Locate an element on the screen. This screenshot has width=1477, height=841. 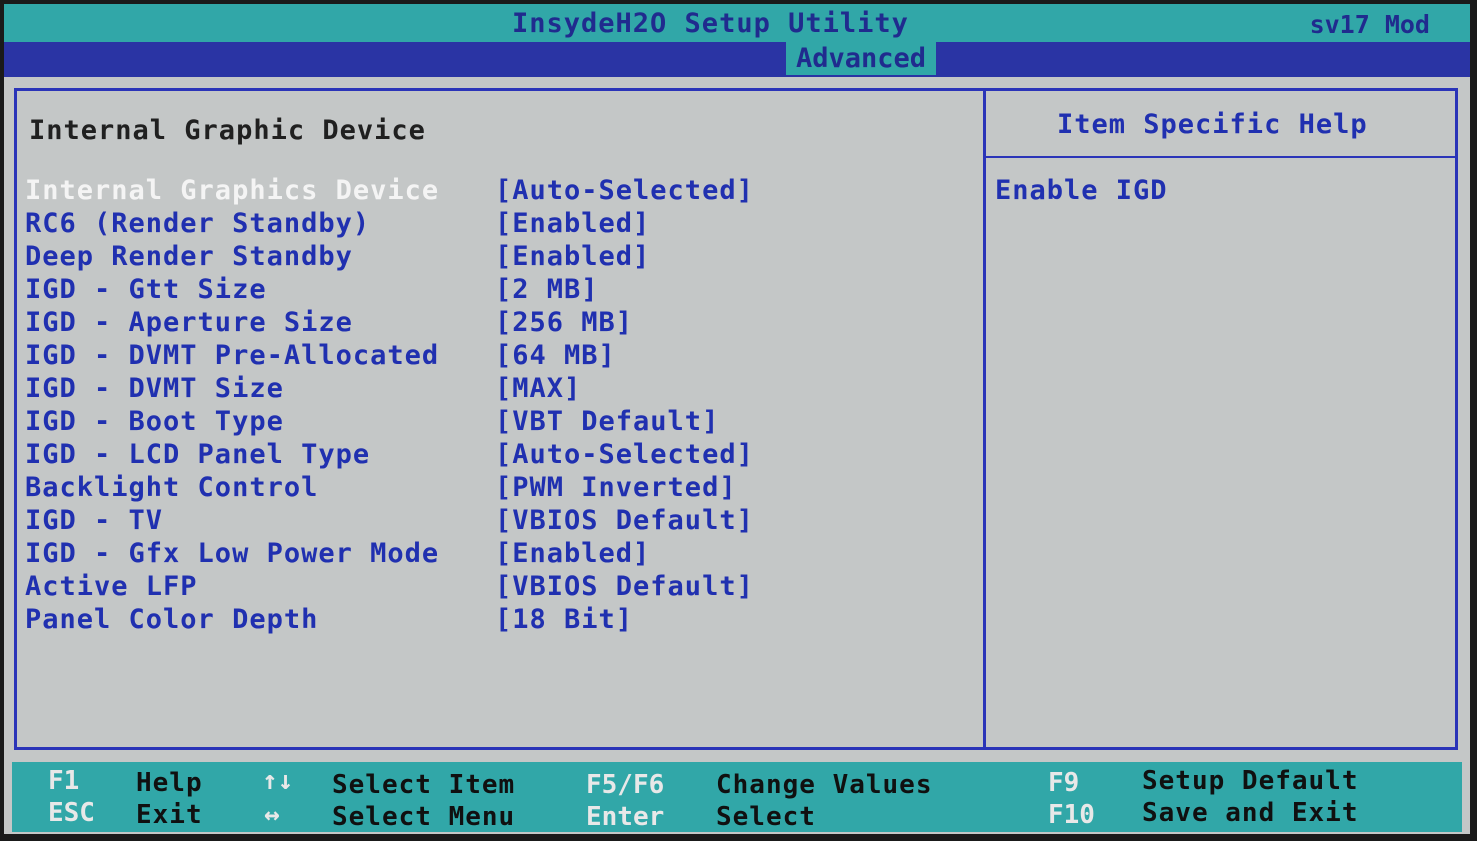
setting-row-panel-color-depth: Panel Color Depth [18 Bit] is located at coordinates (495, 620).